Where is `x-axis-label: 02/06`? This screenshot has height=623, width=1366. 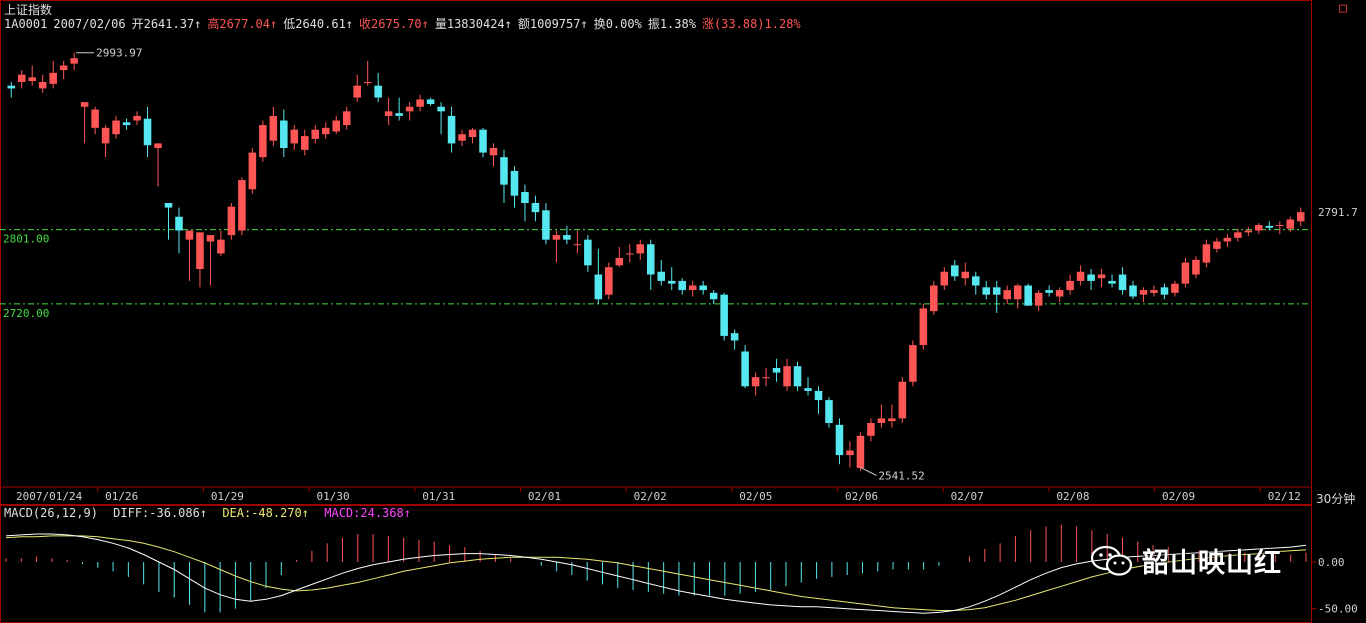
x-axis-label: 02/06 is located at coordinates (861, 496).